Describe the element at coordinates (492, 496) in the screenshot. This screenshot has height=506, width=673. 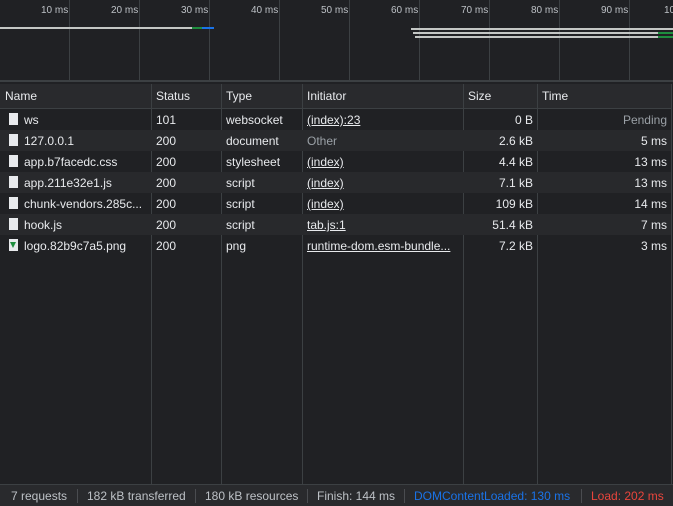
I see `dom-content-loaded-time: DOMContentLoaded: 130 ms` at that location.